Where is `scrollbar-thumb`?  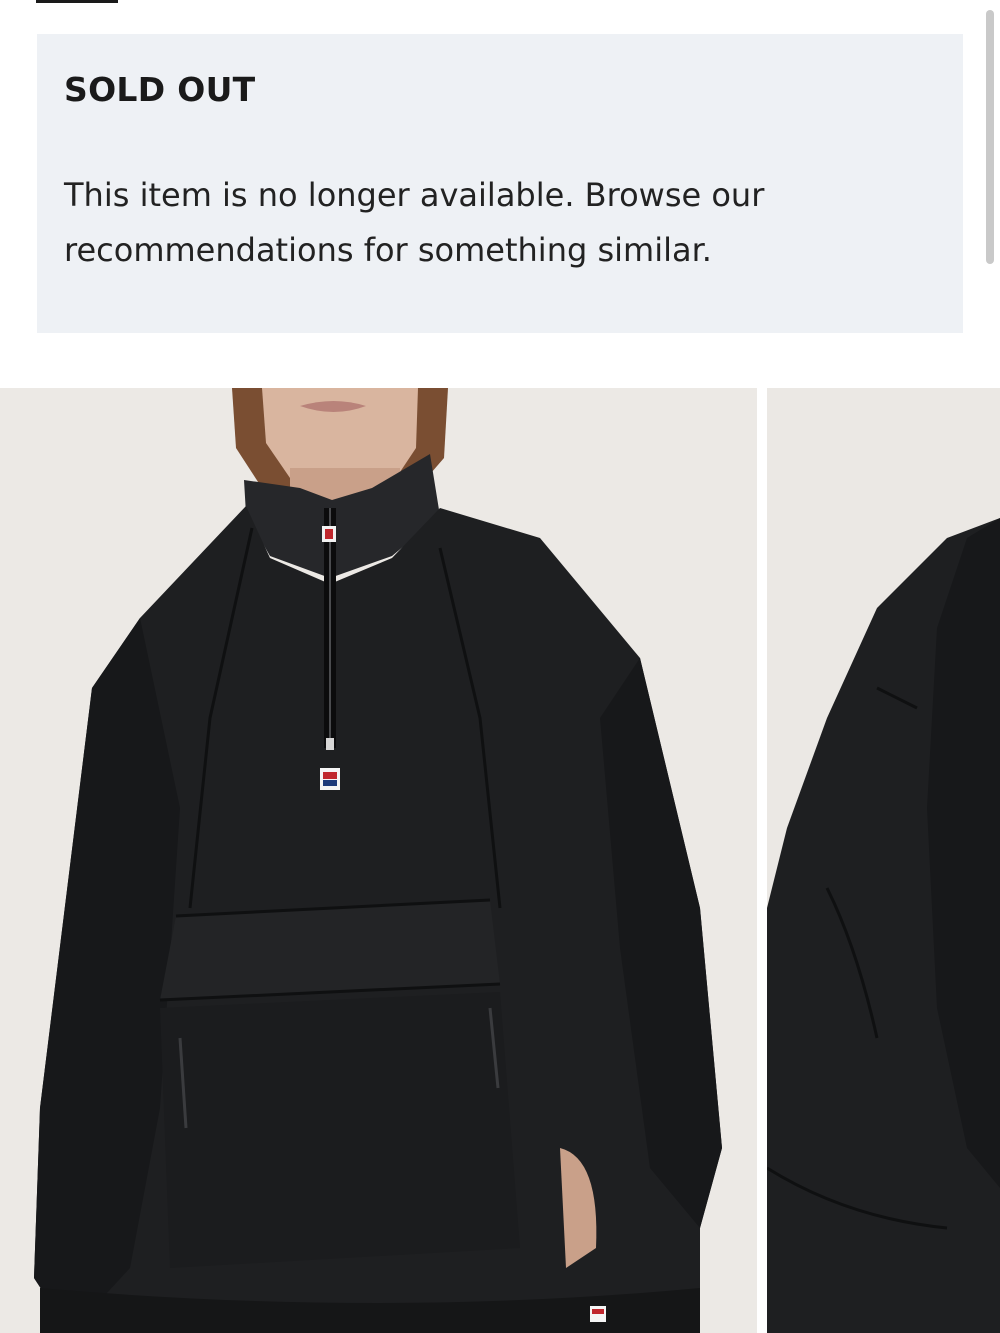
scrollbar-thumb is located at coordinates (990, 137).